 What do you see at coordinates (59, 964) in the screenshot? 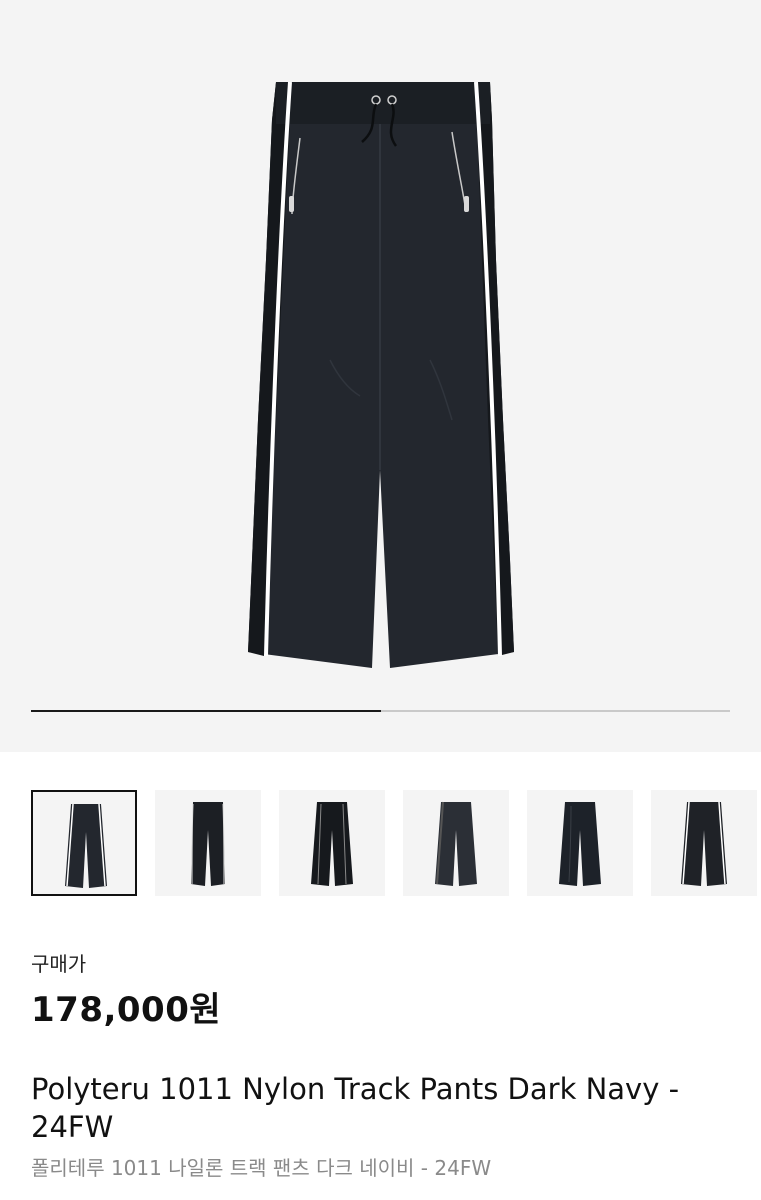
I see `price-label: 구매가` at bounding box center [59, 964].